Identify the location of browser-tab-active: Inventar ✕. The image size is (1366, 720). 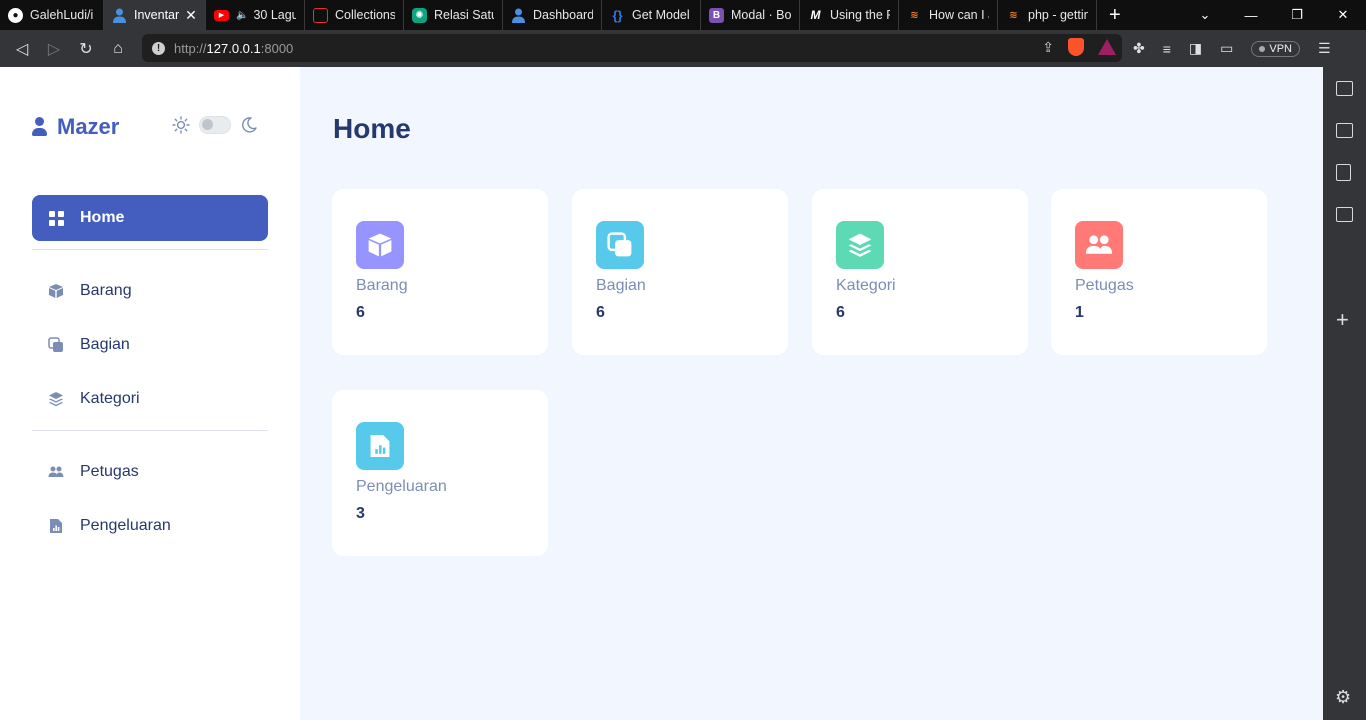
(155, 15).